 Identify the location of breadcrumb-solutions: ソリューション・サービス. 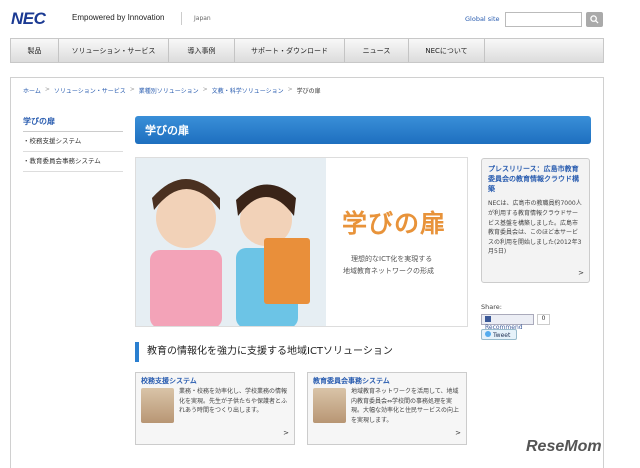
(90, 90).